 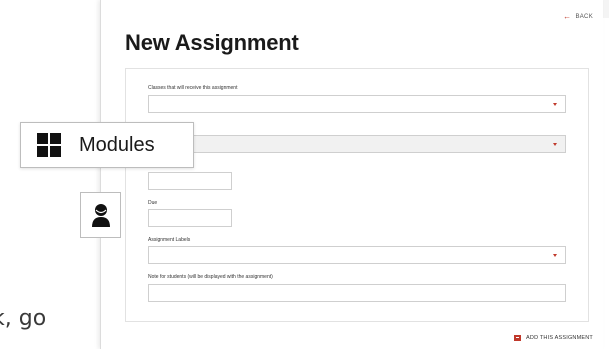 I want to click on person-callout, so click(x=100, y=215).